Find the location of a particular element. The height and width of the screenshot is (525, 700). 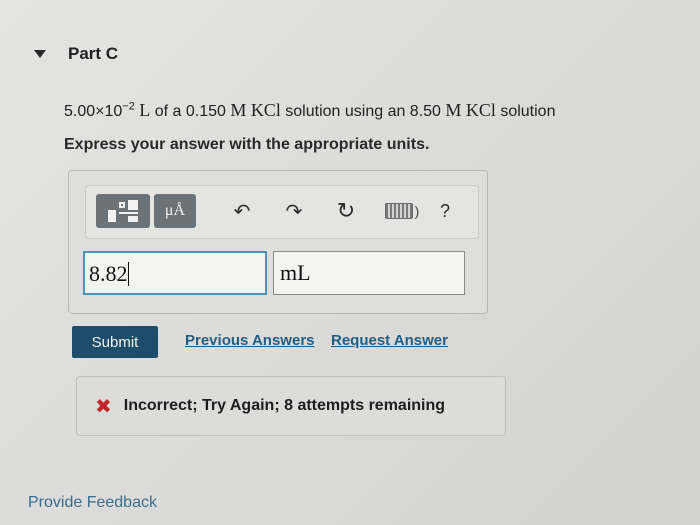

units-button: μÅ is located at coordinates (175, 211).